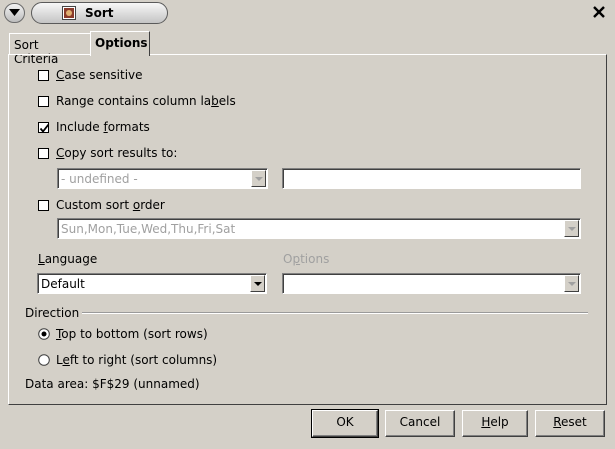  What do you see at coordinates (319, 228) in the screenshot?
I see `custom-order-select: Sun,Mon,Tue,Wed,Thu,Fri,Sat` at bounding box center [319, 228].